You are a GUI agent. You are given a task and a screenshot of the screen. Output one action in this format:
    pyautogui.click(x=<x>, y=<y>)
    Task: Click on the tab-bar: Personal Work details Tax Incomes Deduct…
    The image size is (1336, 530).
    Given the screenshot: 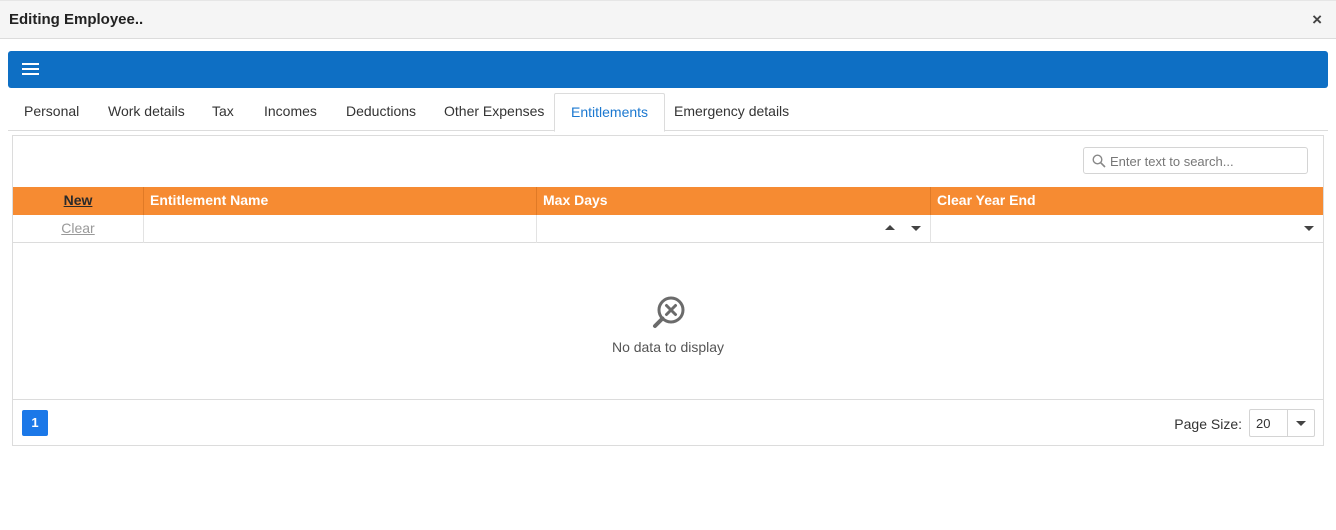 What is the action you would take?
    pyautogui.click(x=668, y=112)
    